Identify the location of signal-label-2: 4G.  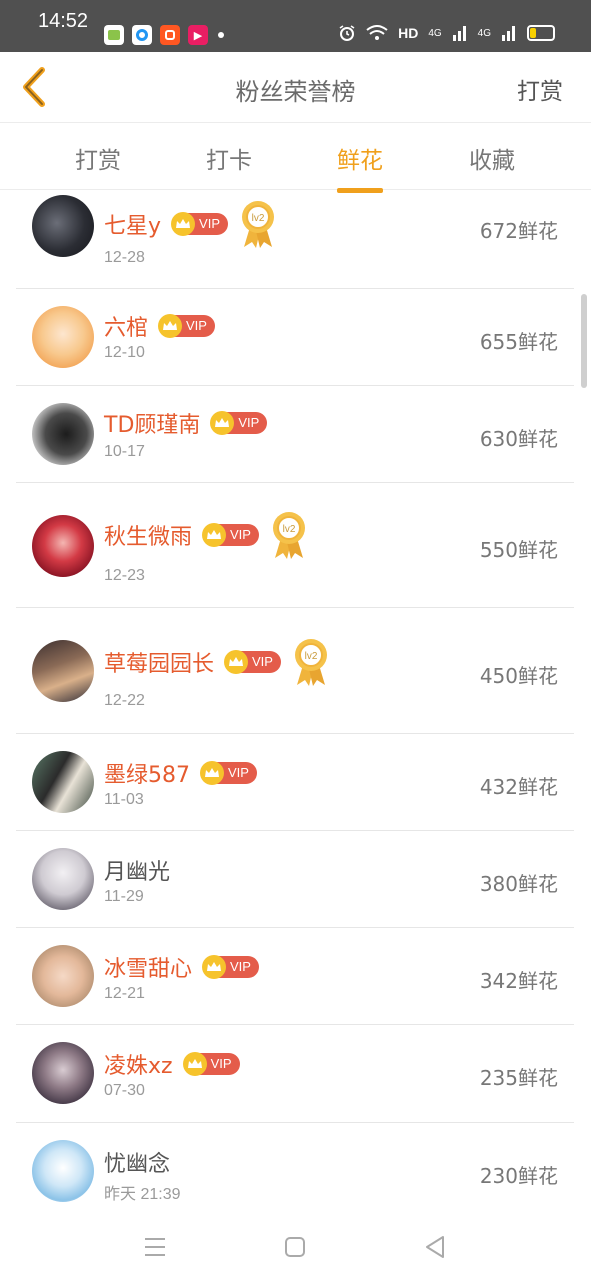
(484, 33).